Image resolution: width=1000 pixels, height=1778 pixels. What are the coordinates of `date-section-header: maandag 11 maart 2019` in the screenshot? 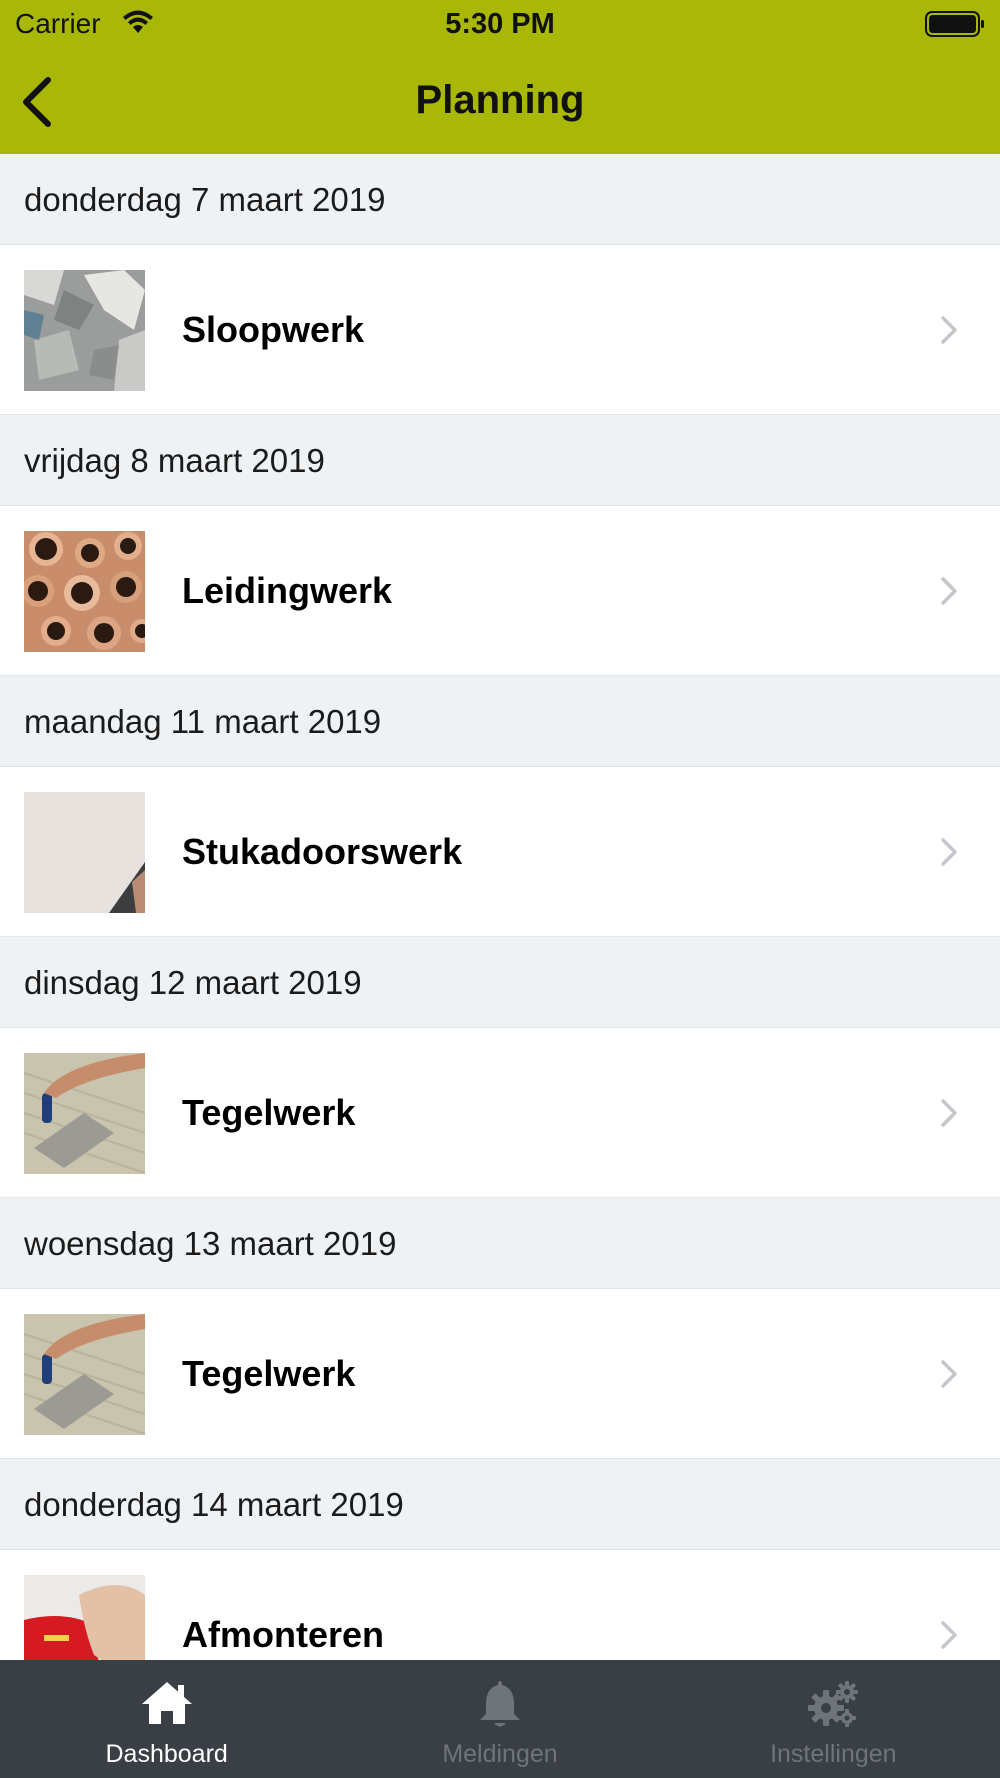 It's located at (500, 721).